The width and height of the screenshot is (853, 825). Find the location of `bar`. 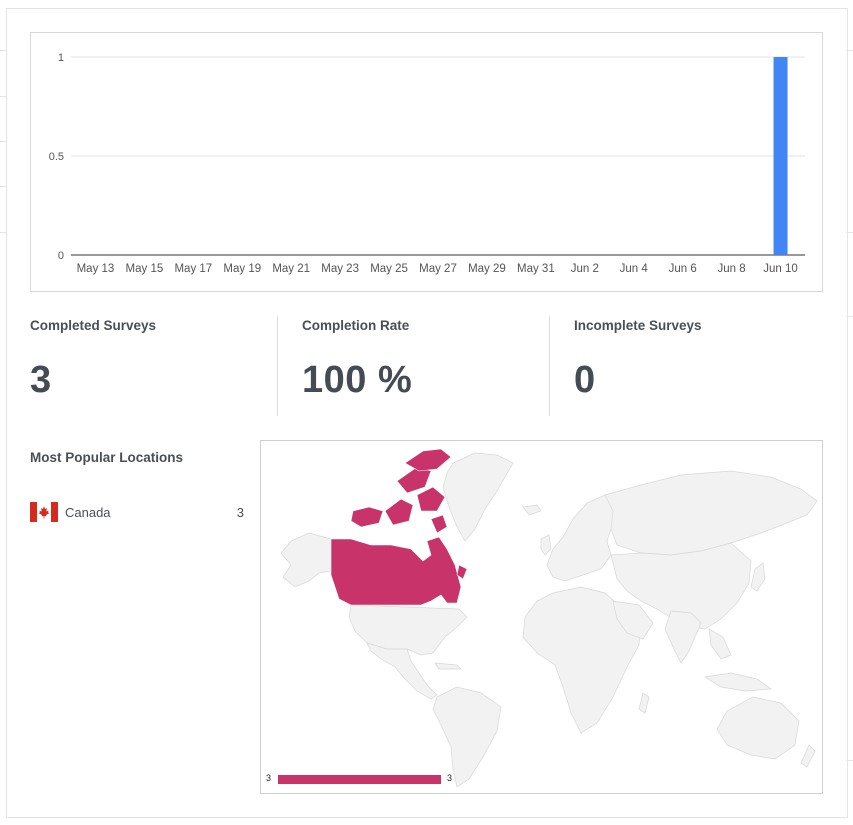

bar is located at coordinates (780, 156).